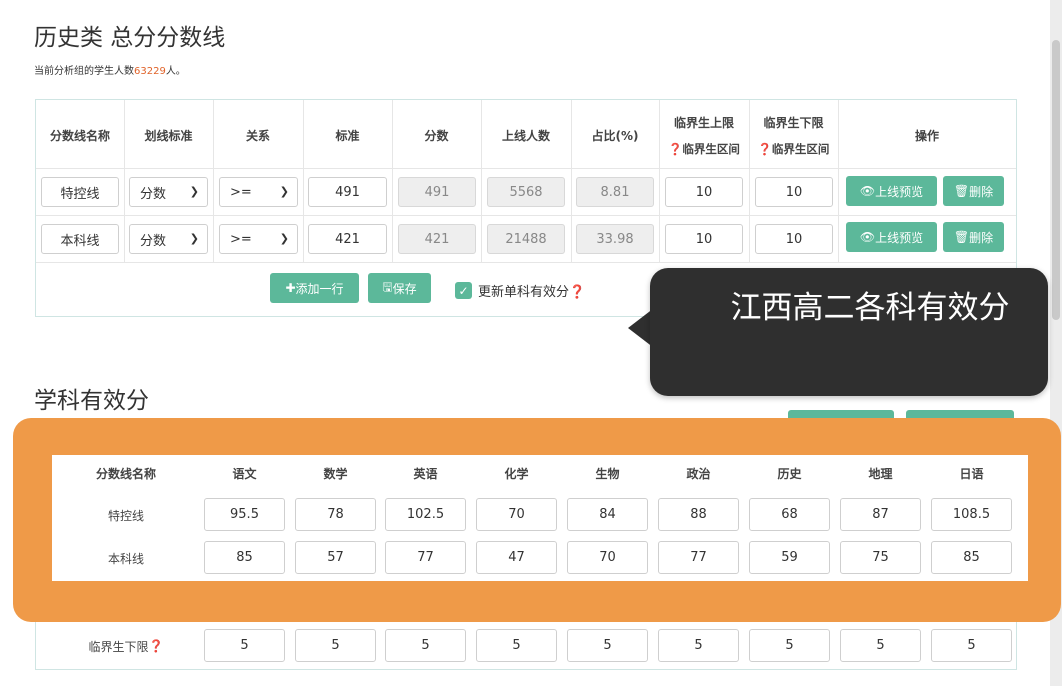 This screenshot has width=1062, height=686. What do you see at coordinates (347, 135) in the screenshot?
I see `header-standard: 标准` at bounding box center [347, 135].